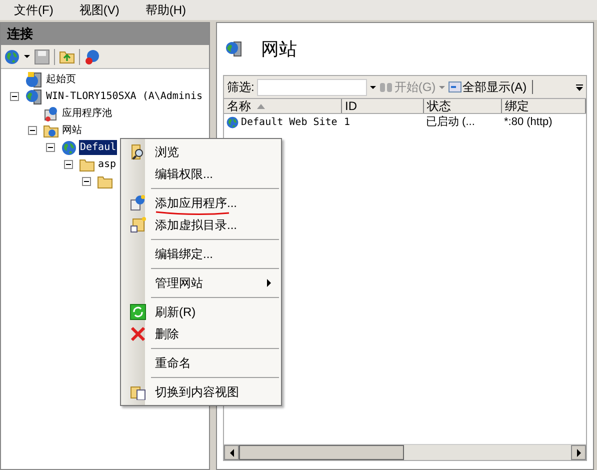 This screenshot has width=597, height=470. I want to click on tree-item: asp, so click(107, 164).